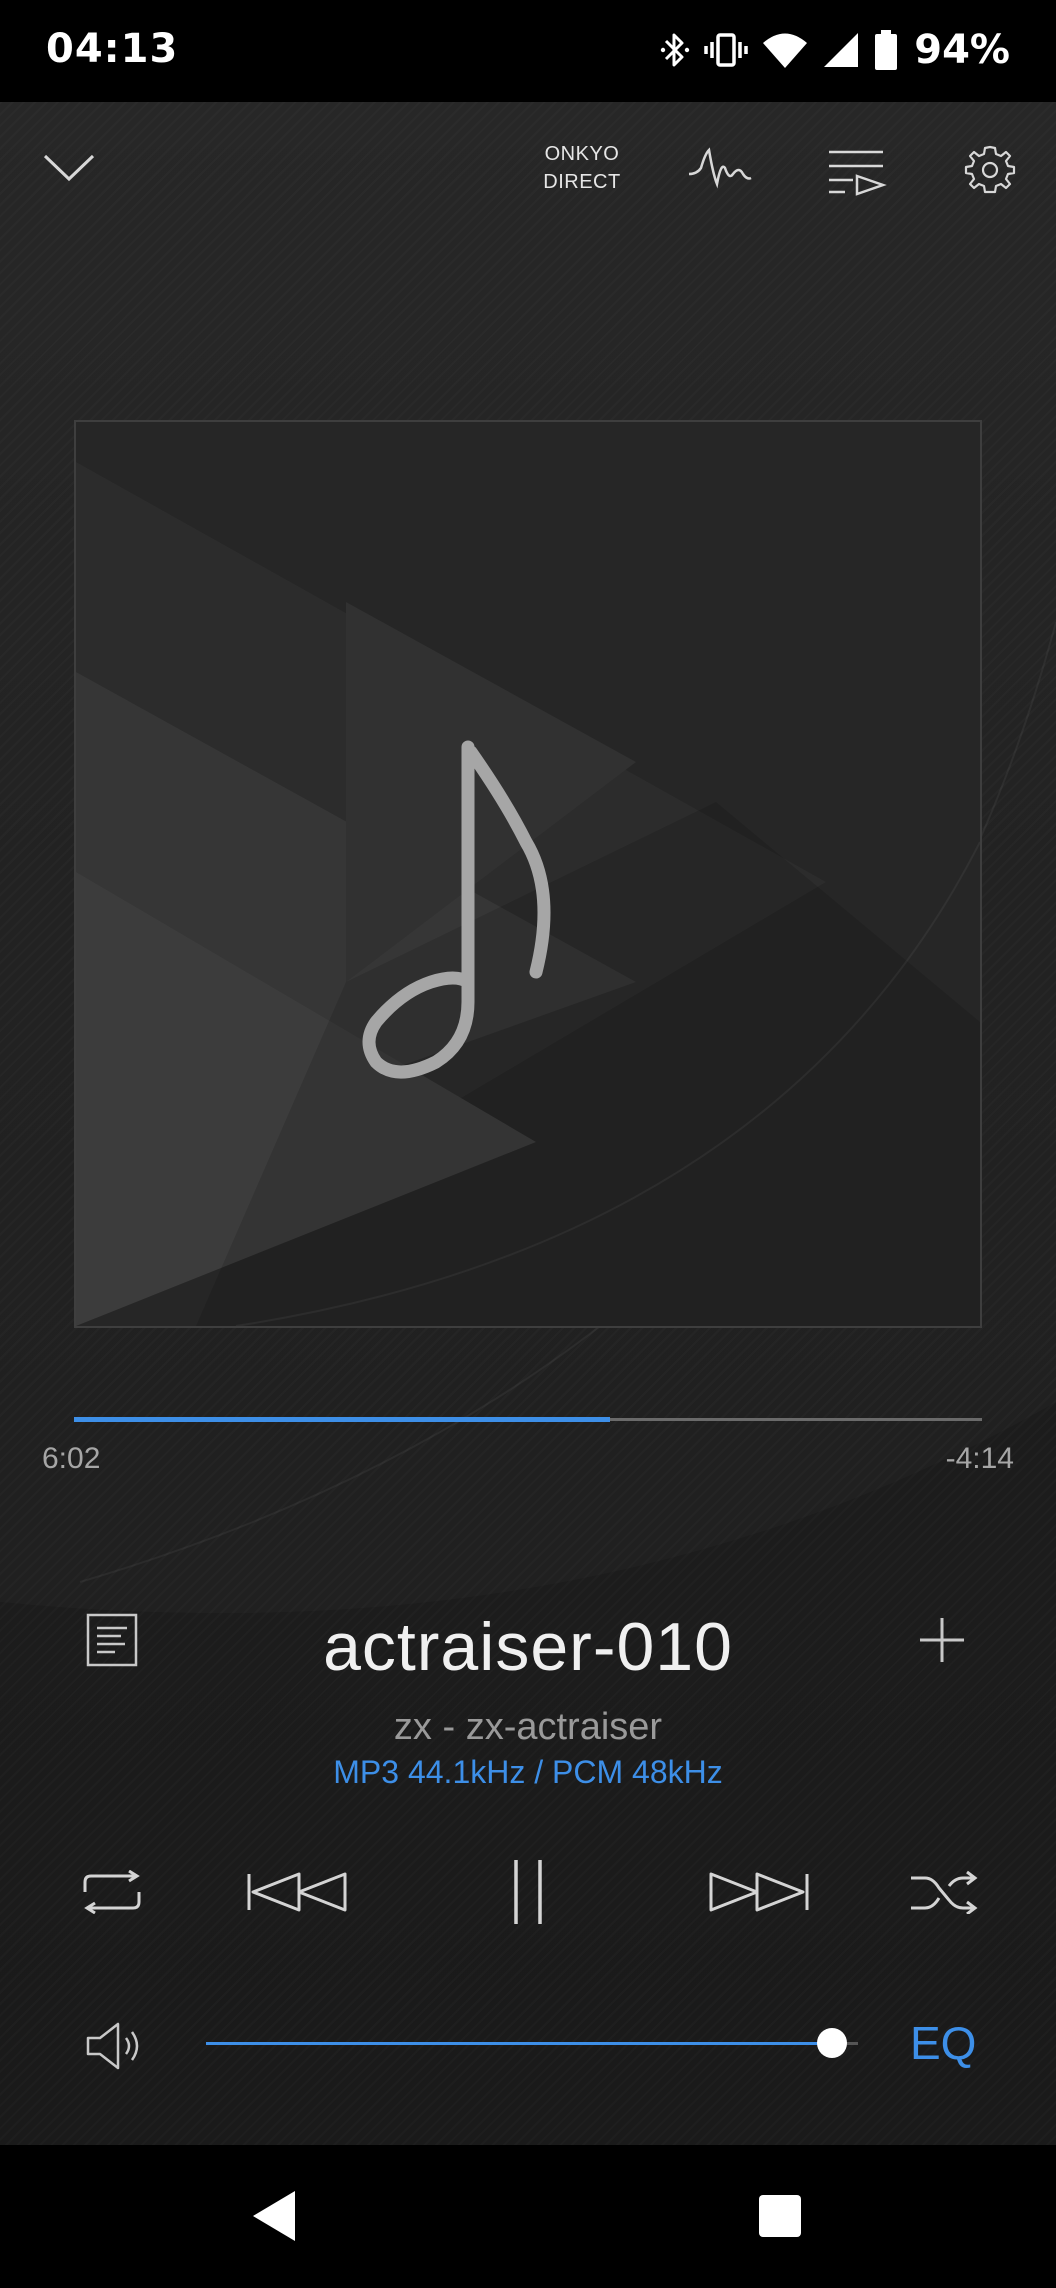  Describe the element at coordinates (962, 50) in the screenshot. I see `battery-percent: 94%` at that location.